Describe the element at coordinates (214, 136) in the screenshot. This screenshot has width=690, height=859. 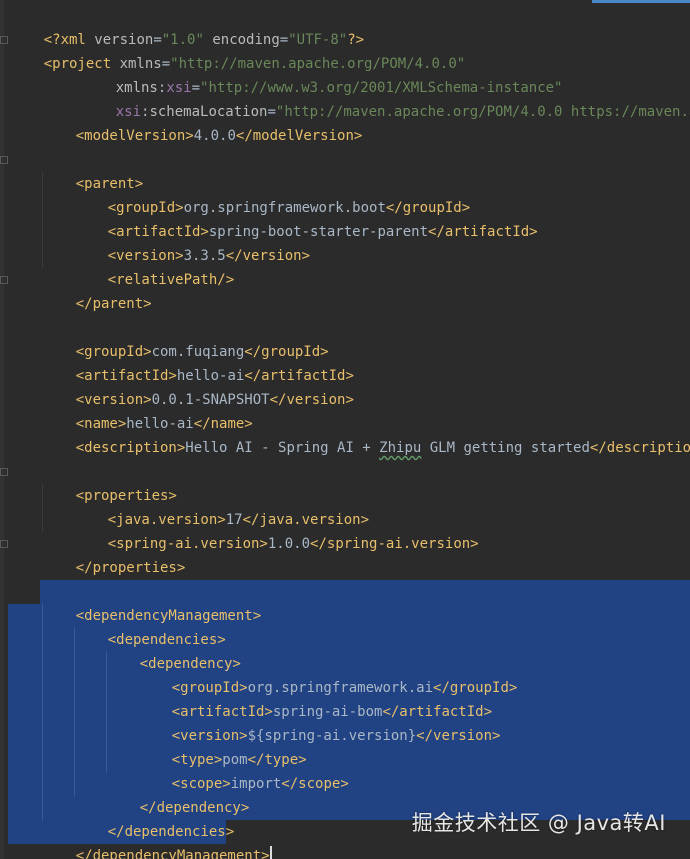
I see `element-text: 4.0.0` at that location.